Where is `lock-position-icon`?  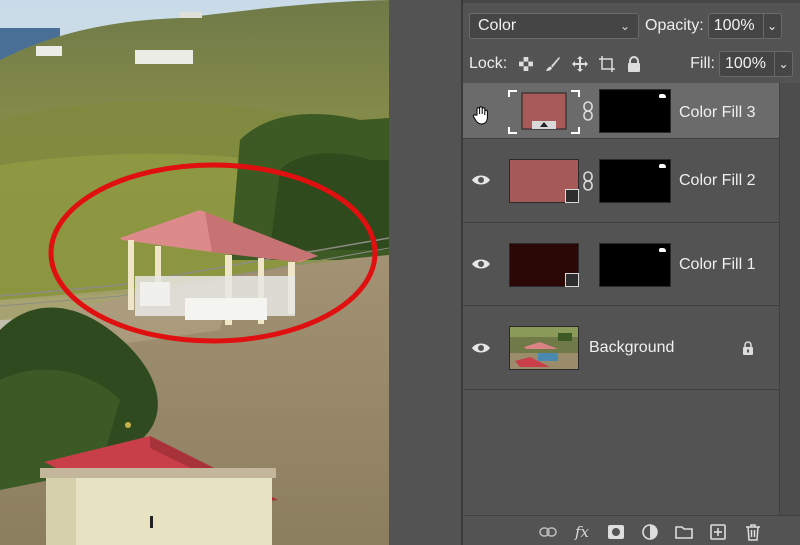 lock-position-icon is located at coordinates (580, 64).